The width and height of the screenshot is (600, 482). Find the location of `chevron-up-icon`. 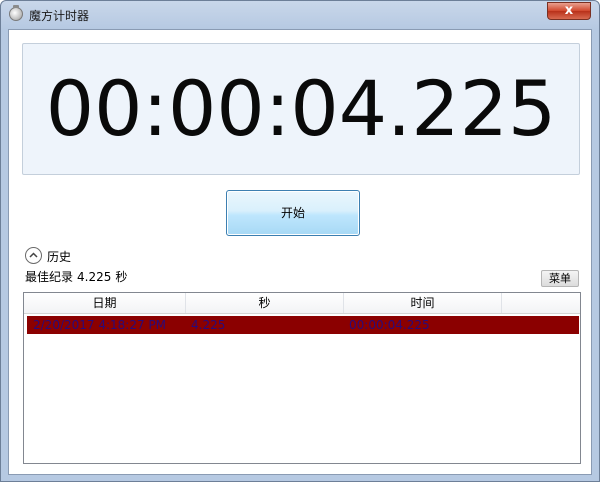

chevron-up-icon is located at coordinates (33, 255).